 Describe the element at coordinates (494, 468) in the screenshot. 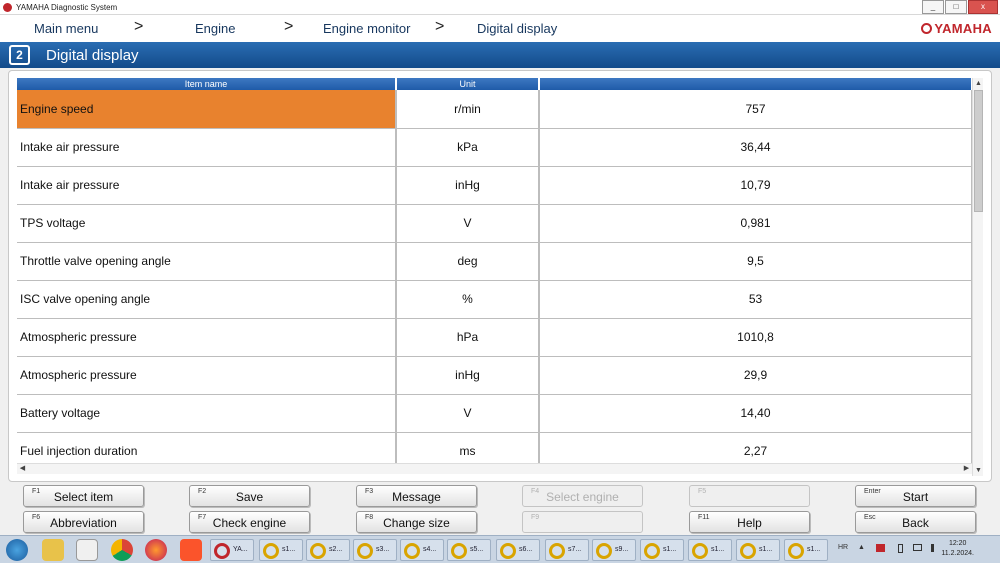

I see `horizontal-scrollbar: ◀ ▶` at that location.